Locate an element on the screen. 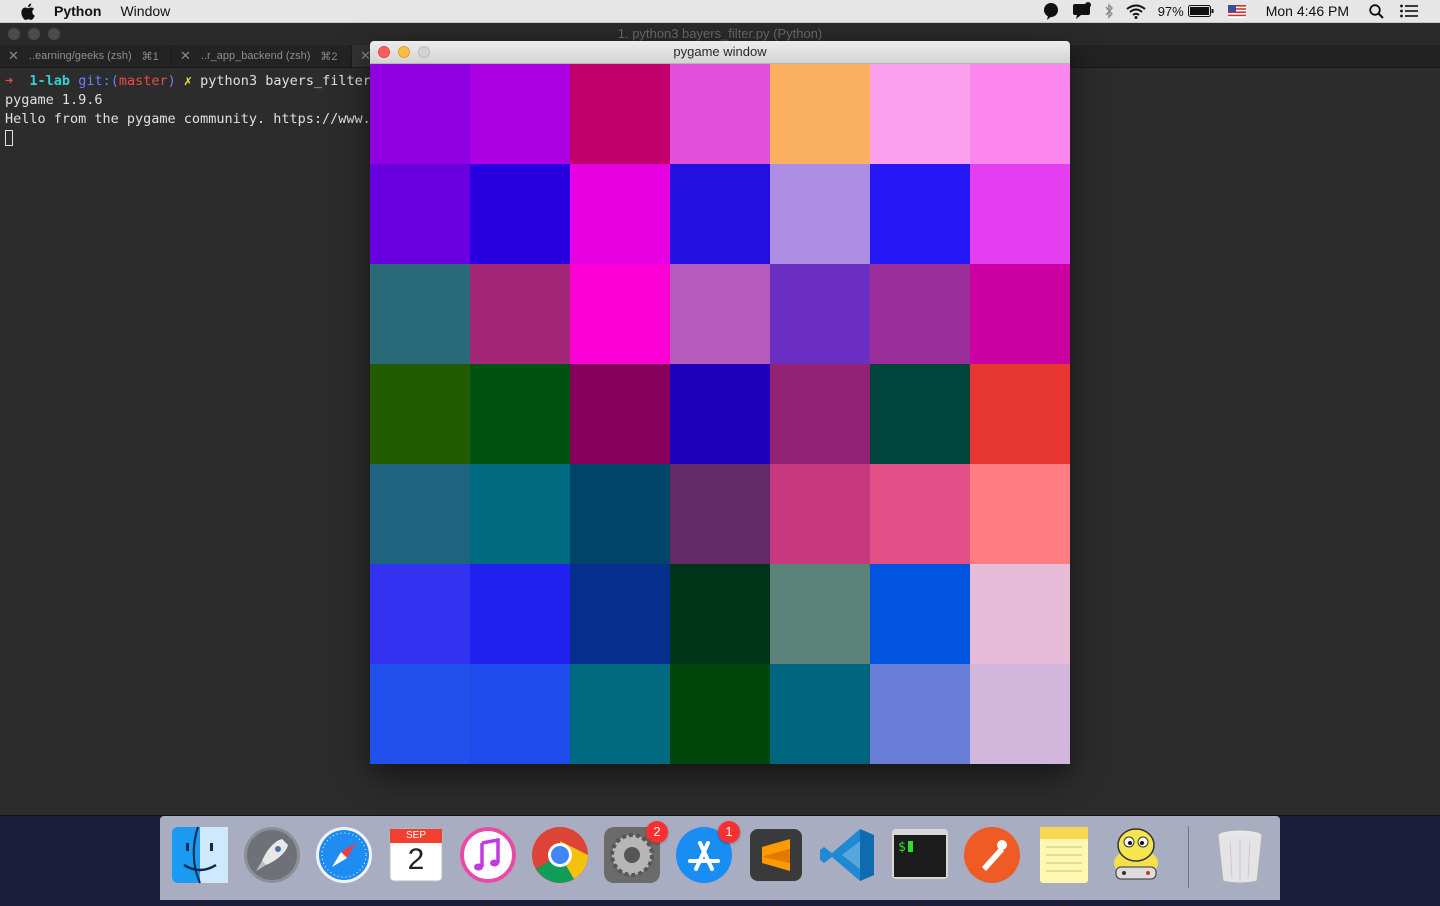 The image size is (1440, 906). itunes-music-icon is located at coordinates (488, 855).